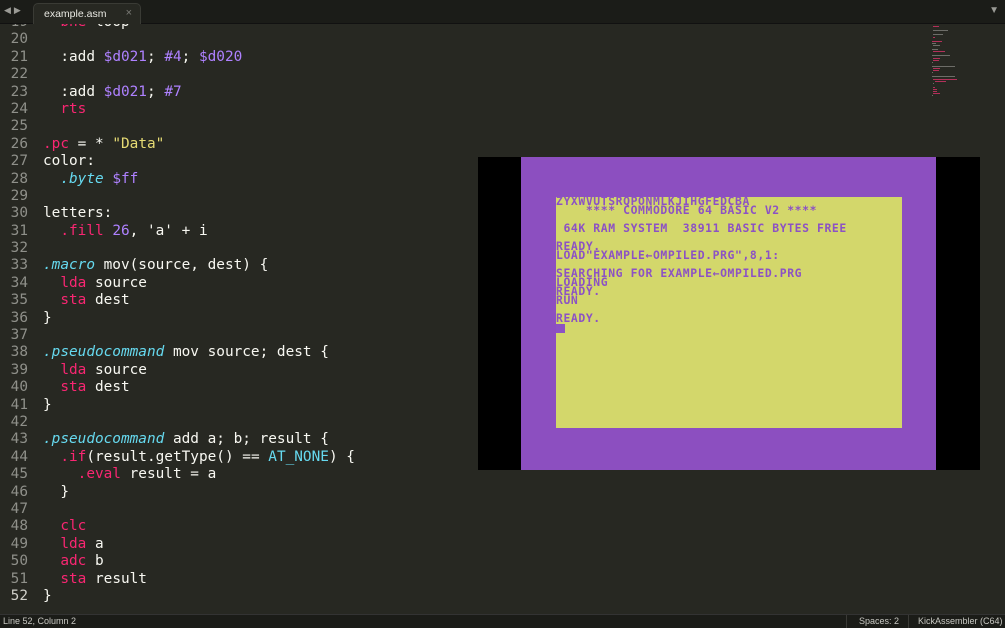  What do you see at coordinates (125, 178) in the screenshot?
I see `code-token: $ff` at bounding box center [125, 178].